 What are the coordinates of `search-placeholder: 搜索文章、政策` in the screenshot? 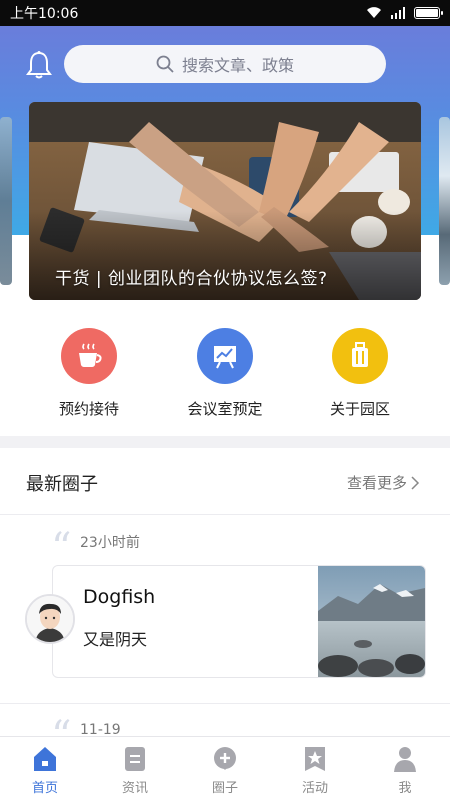 It's located at (237, 65).